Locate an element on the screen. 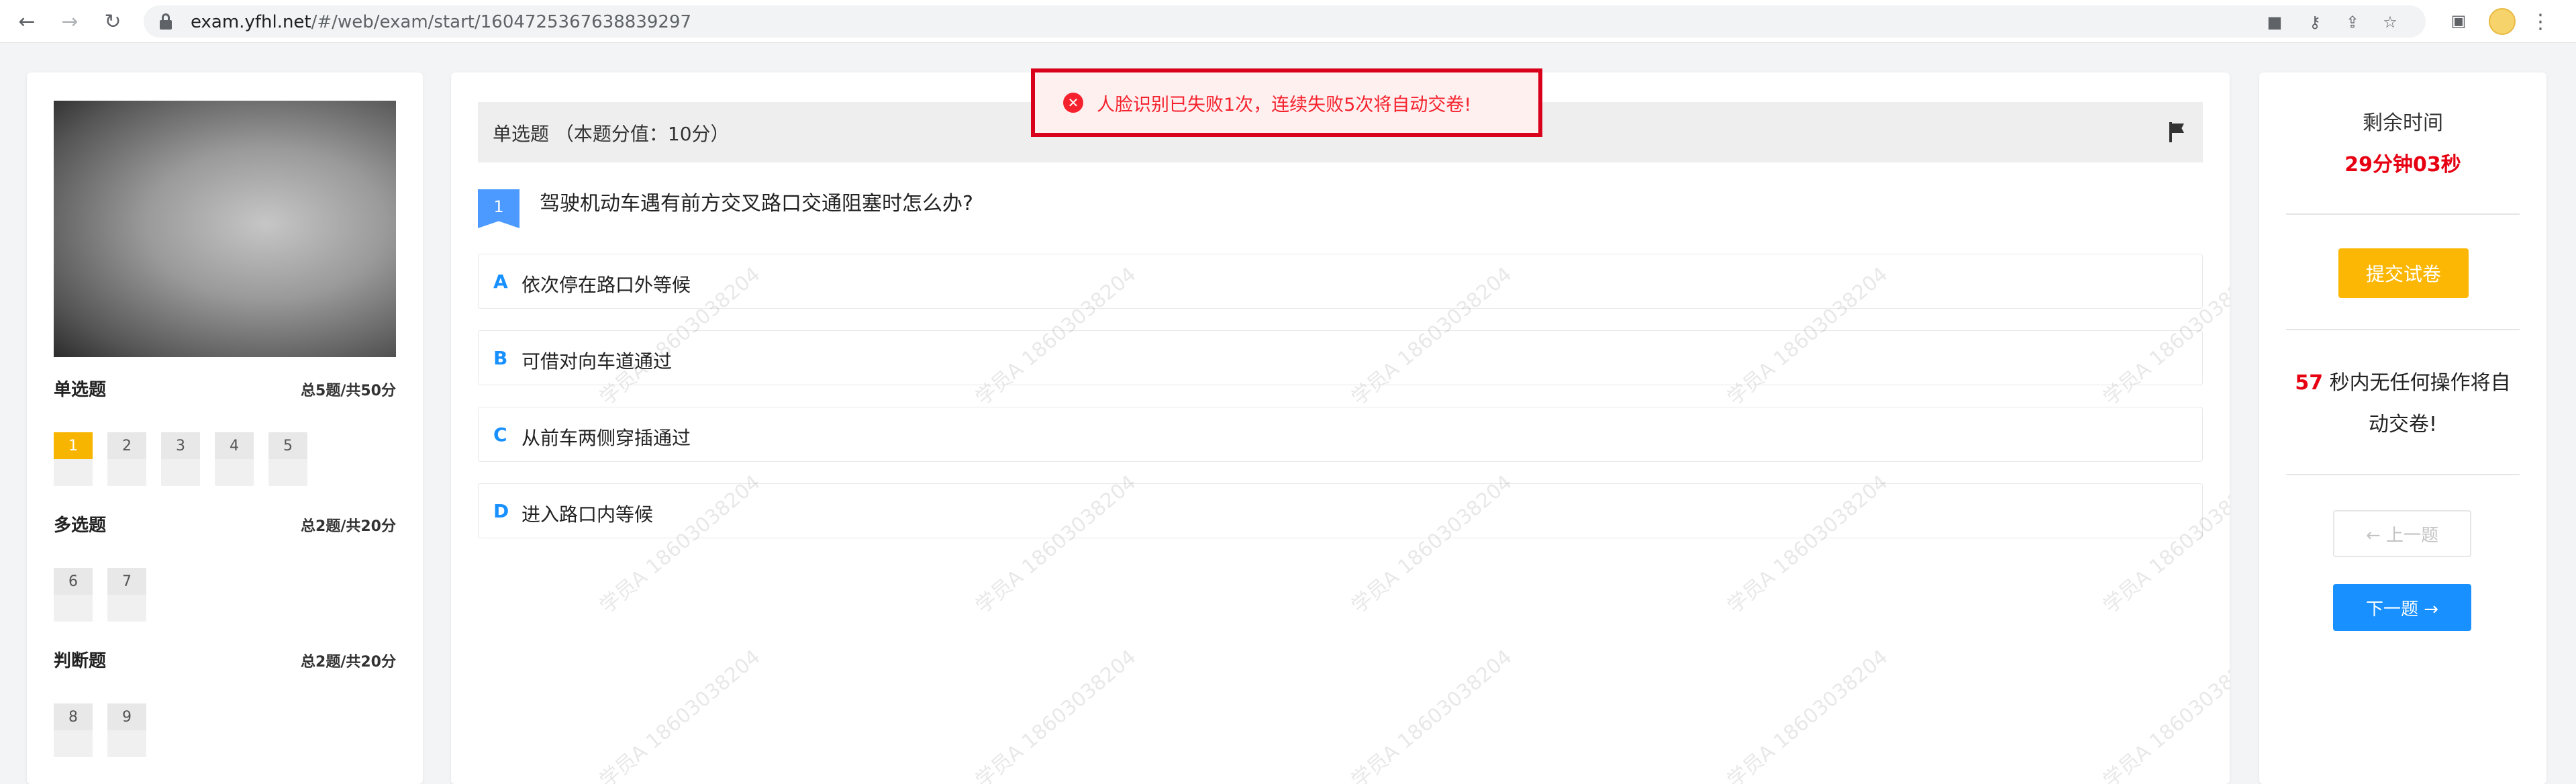 This screenshot has height=784, width=2576. question-cell: 1 is located at coordinates (73, 459).